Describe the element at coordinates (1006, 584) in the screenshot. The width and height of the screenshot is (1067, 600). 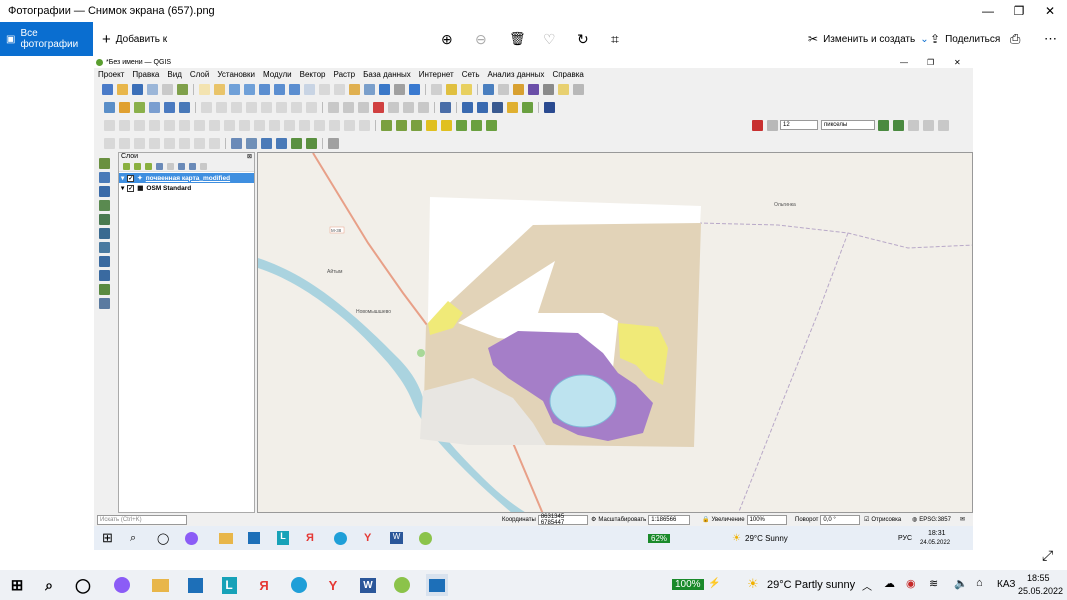
I see `language-indicator: КАЗ` at that location.